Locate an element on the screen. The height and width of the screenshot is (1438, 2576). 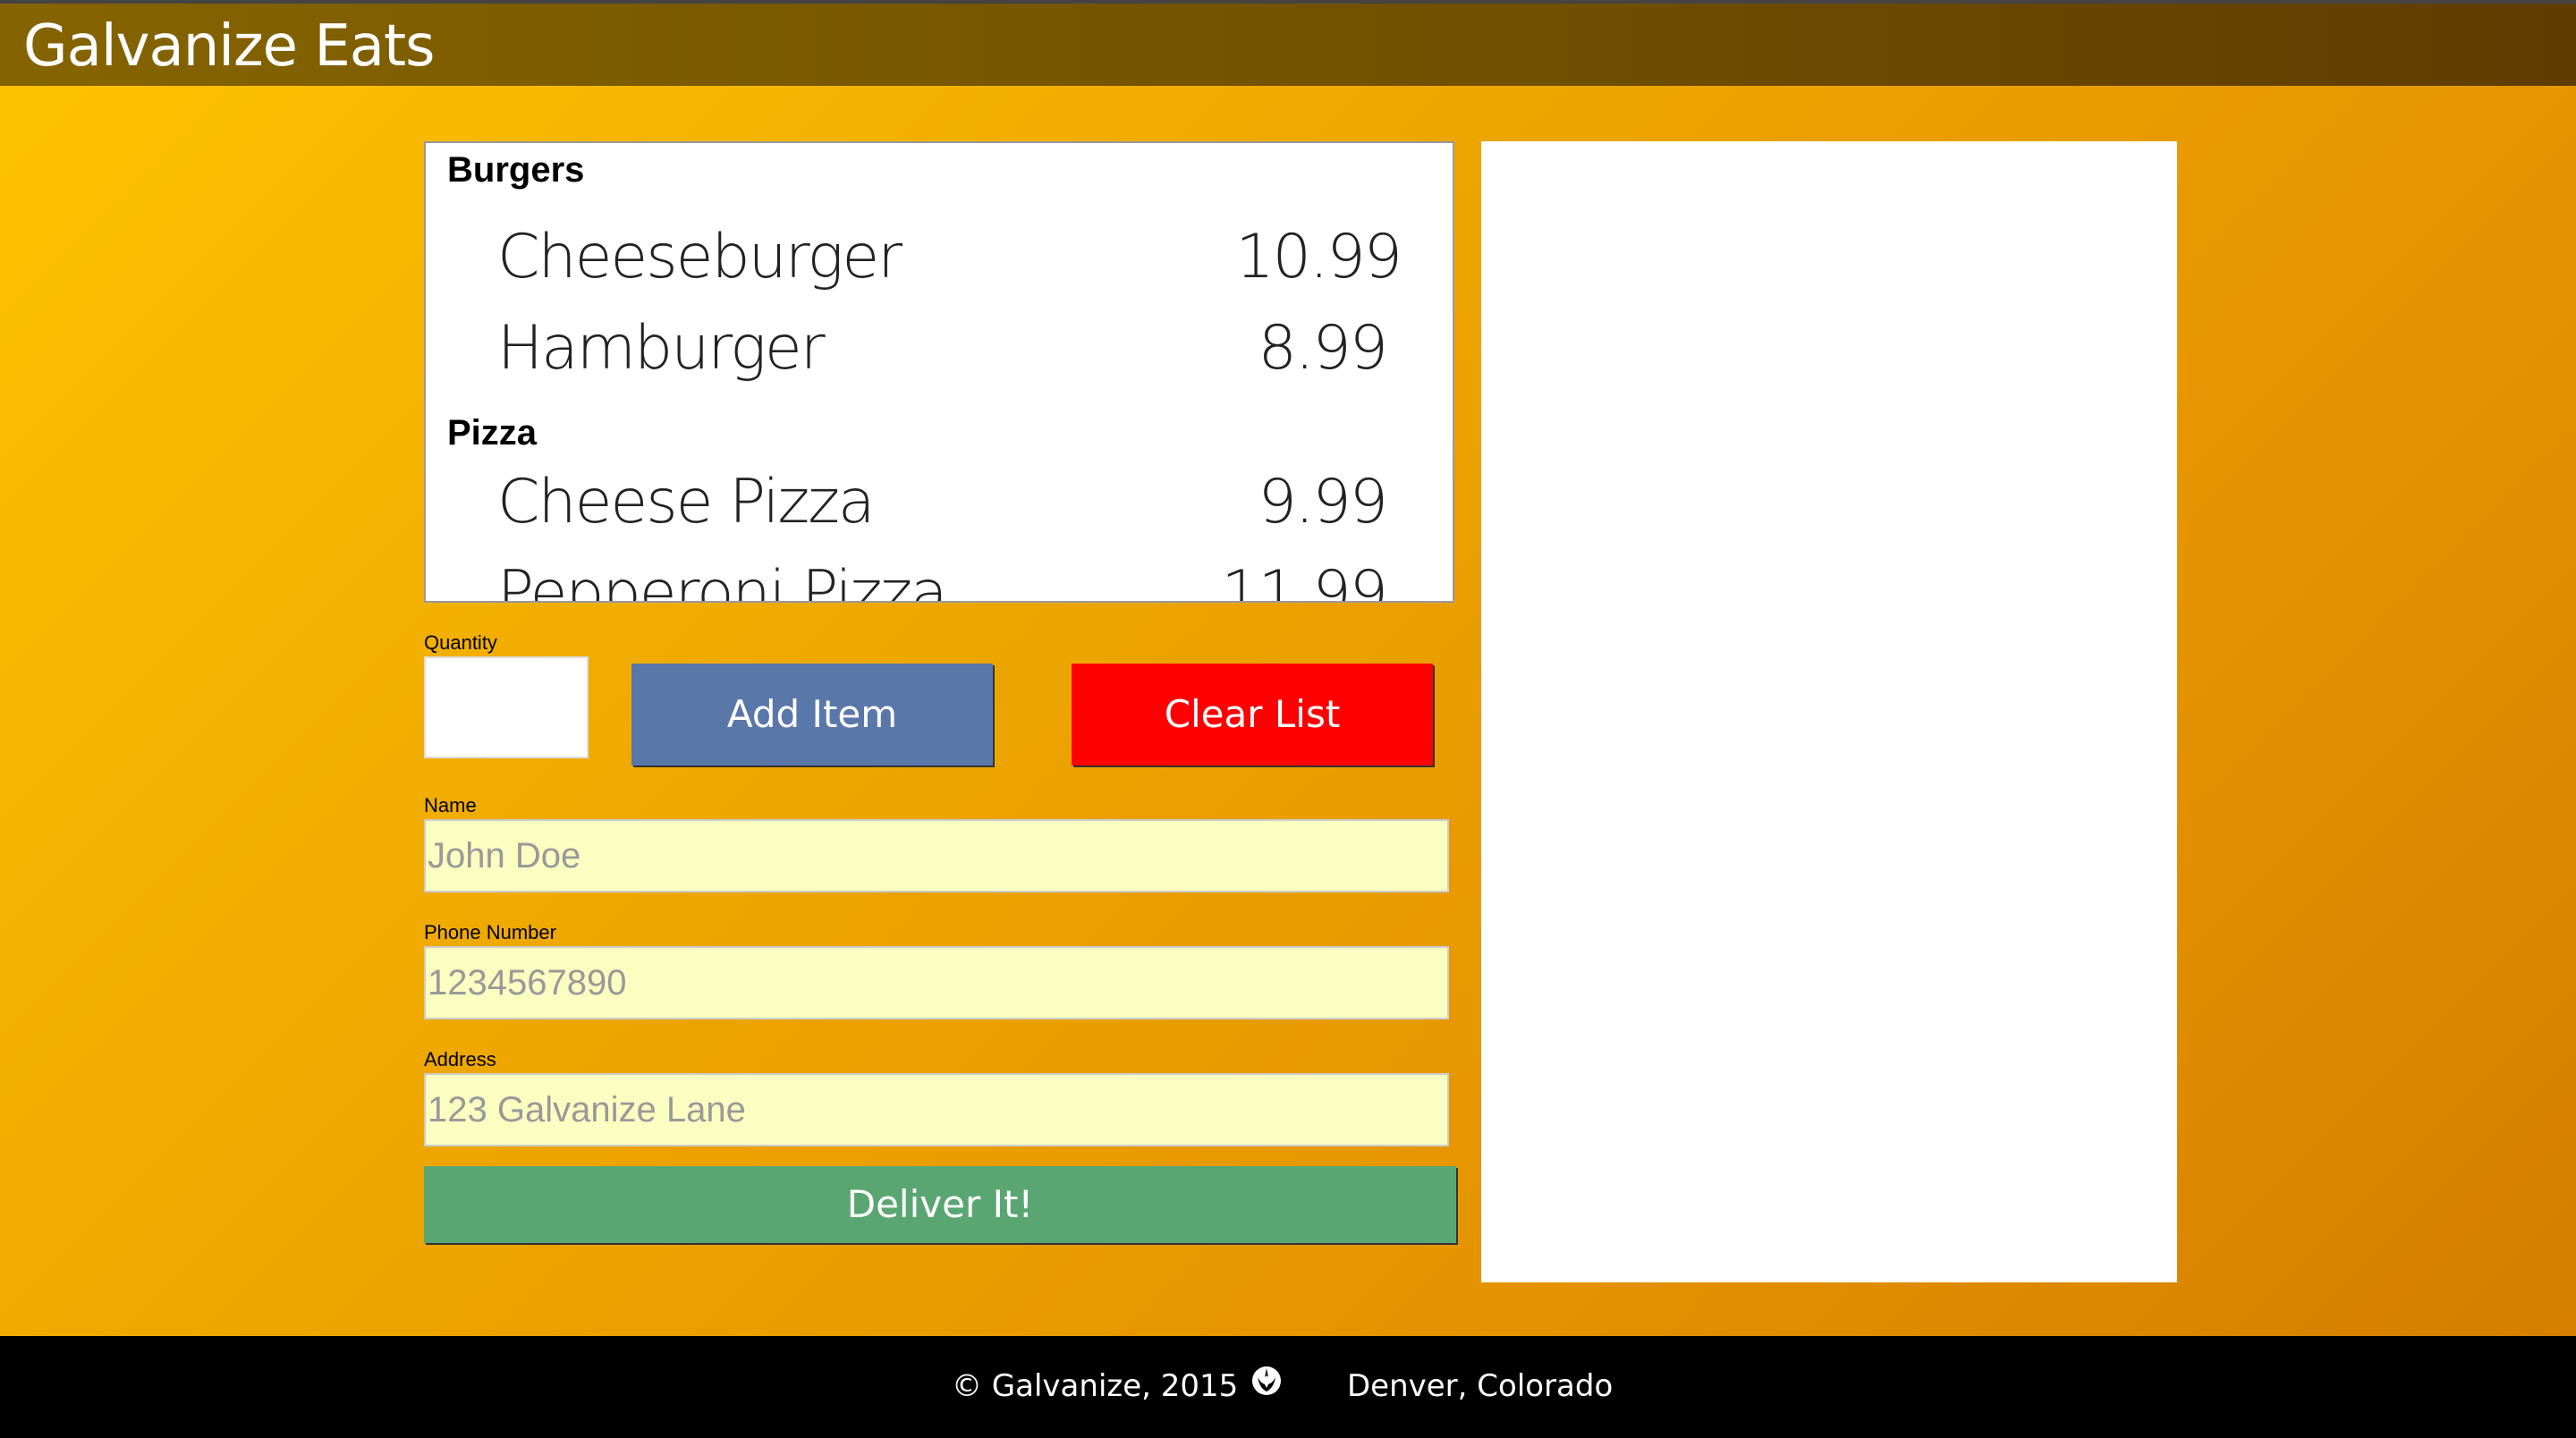
app-header: Galvanize Eats is located at coordinates (1288, 43).